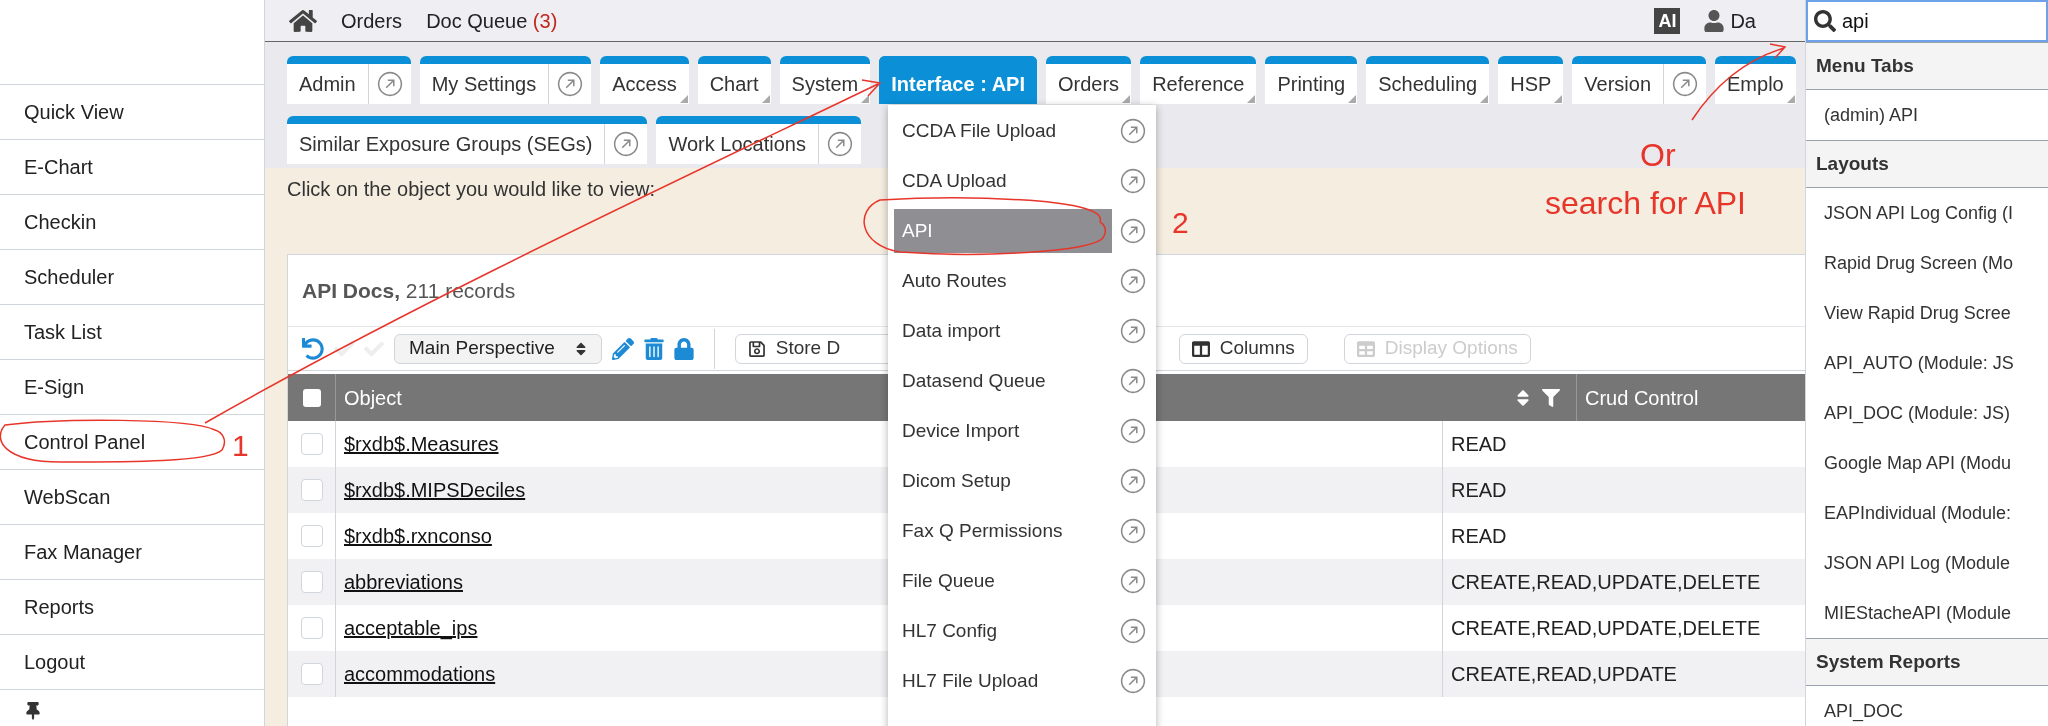 Image resolution: width=2048 pixels, height=726 pixels. I want to click on search-result: JSON API Log (Module, so click(1927, 563).